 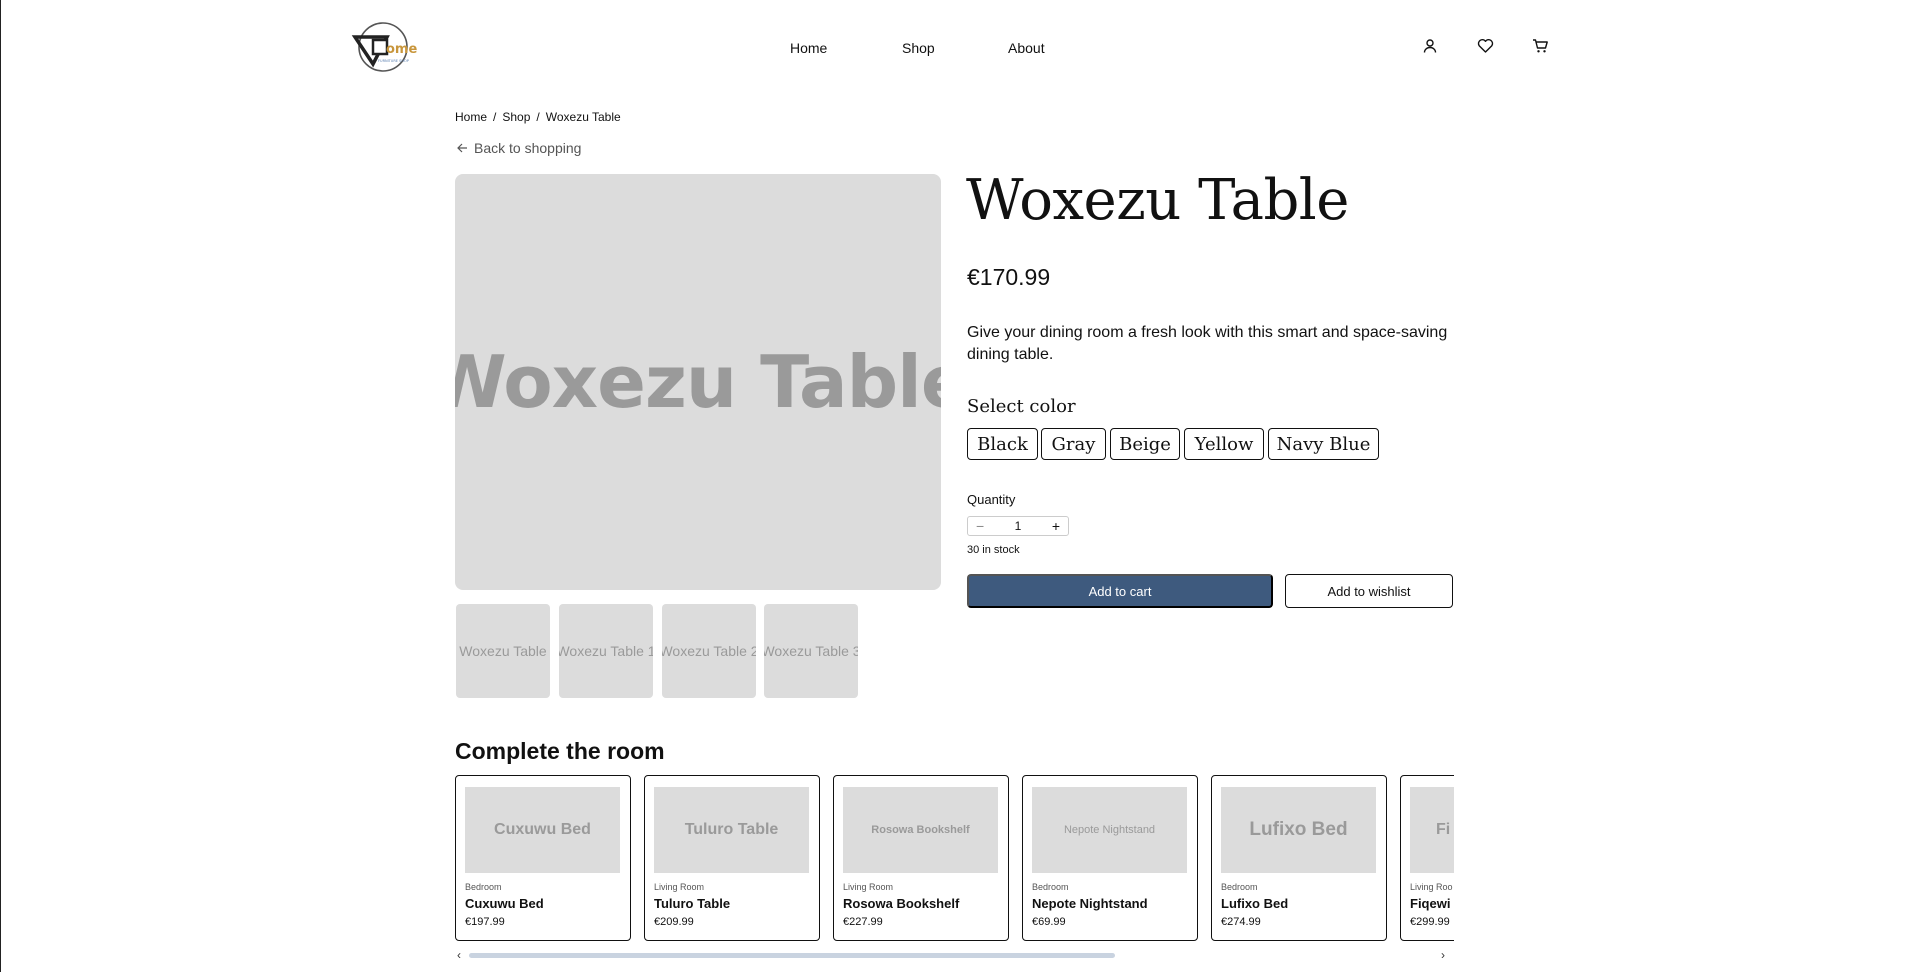 I want to click on product-card: Cuxuwu Bed Bedroom Cuxuwu Bed €197.99, so click(x=543, y=858).